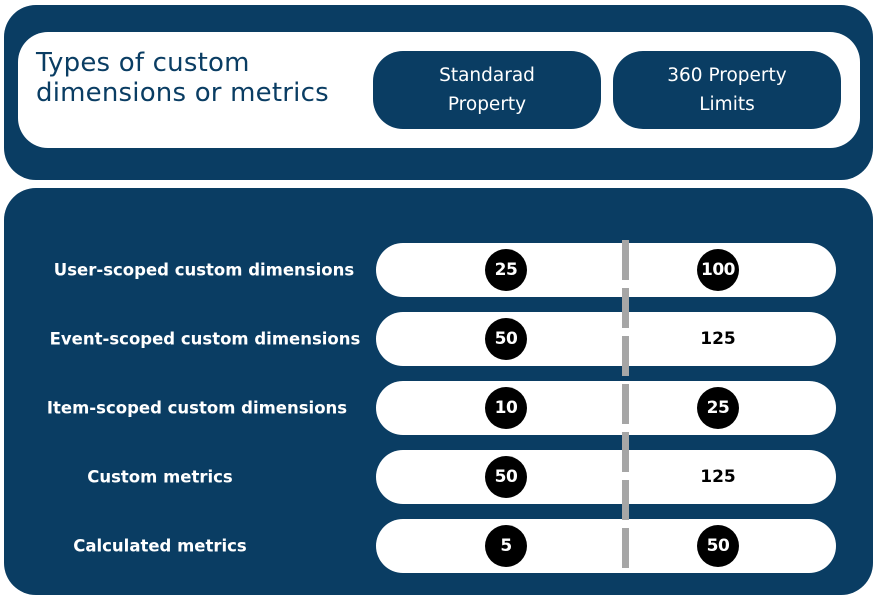 This screenshot has width=879, height=599. What do you see at coordinates (718, 270) in the screenshot?
I see `360-property-value: 100` at bounding box center [718, 270].